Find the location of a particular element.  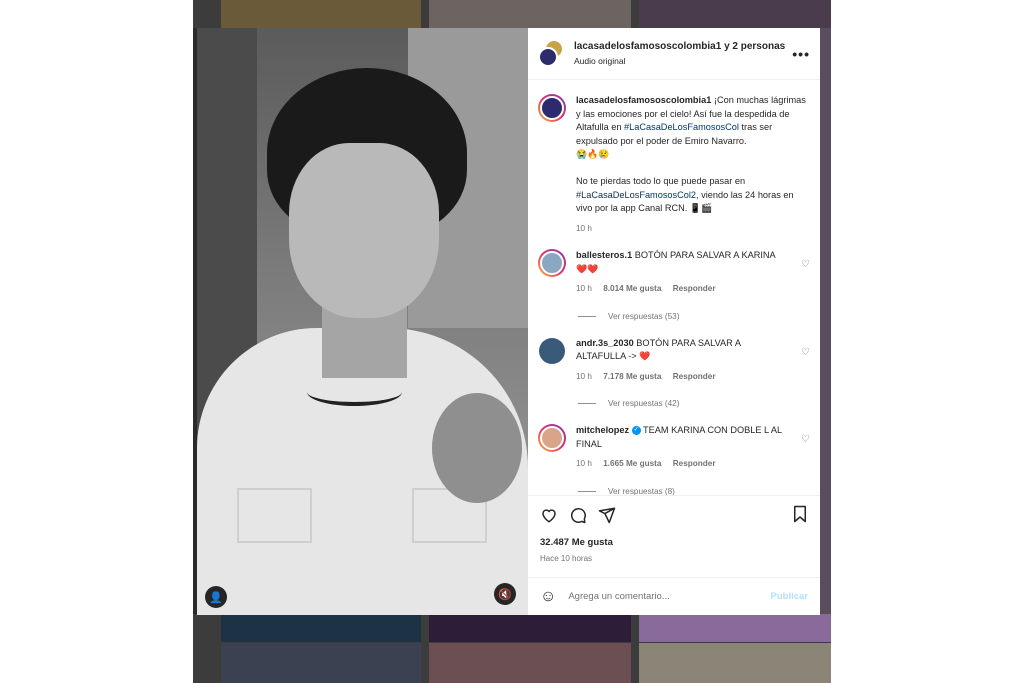

comment-emojis: ❤️❤️ is located at coordinates (587, 268).